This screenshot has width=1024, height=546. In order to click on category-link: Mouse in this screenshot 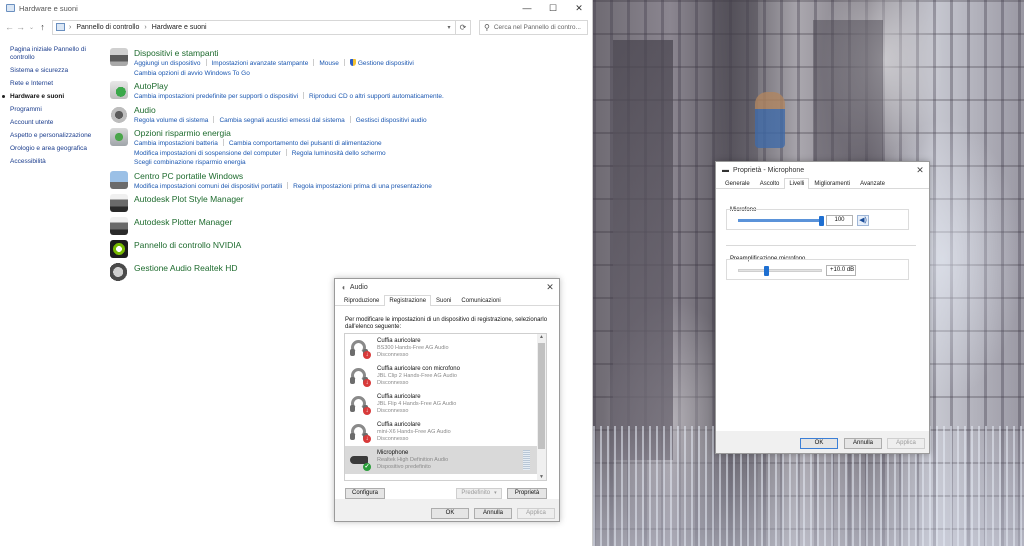, I will do `click(329, 64)`.